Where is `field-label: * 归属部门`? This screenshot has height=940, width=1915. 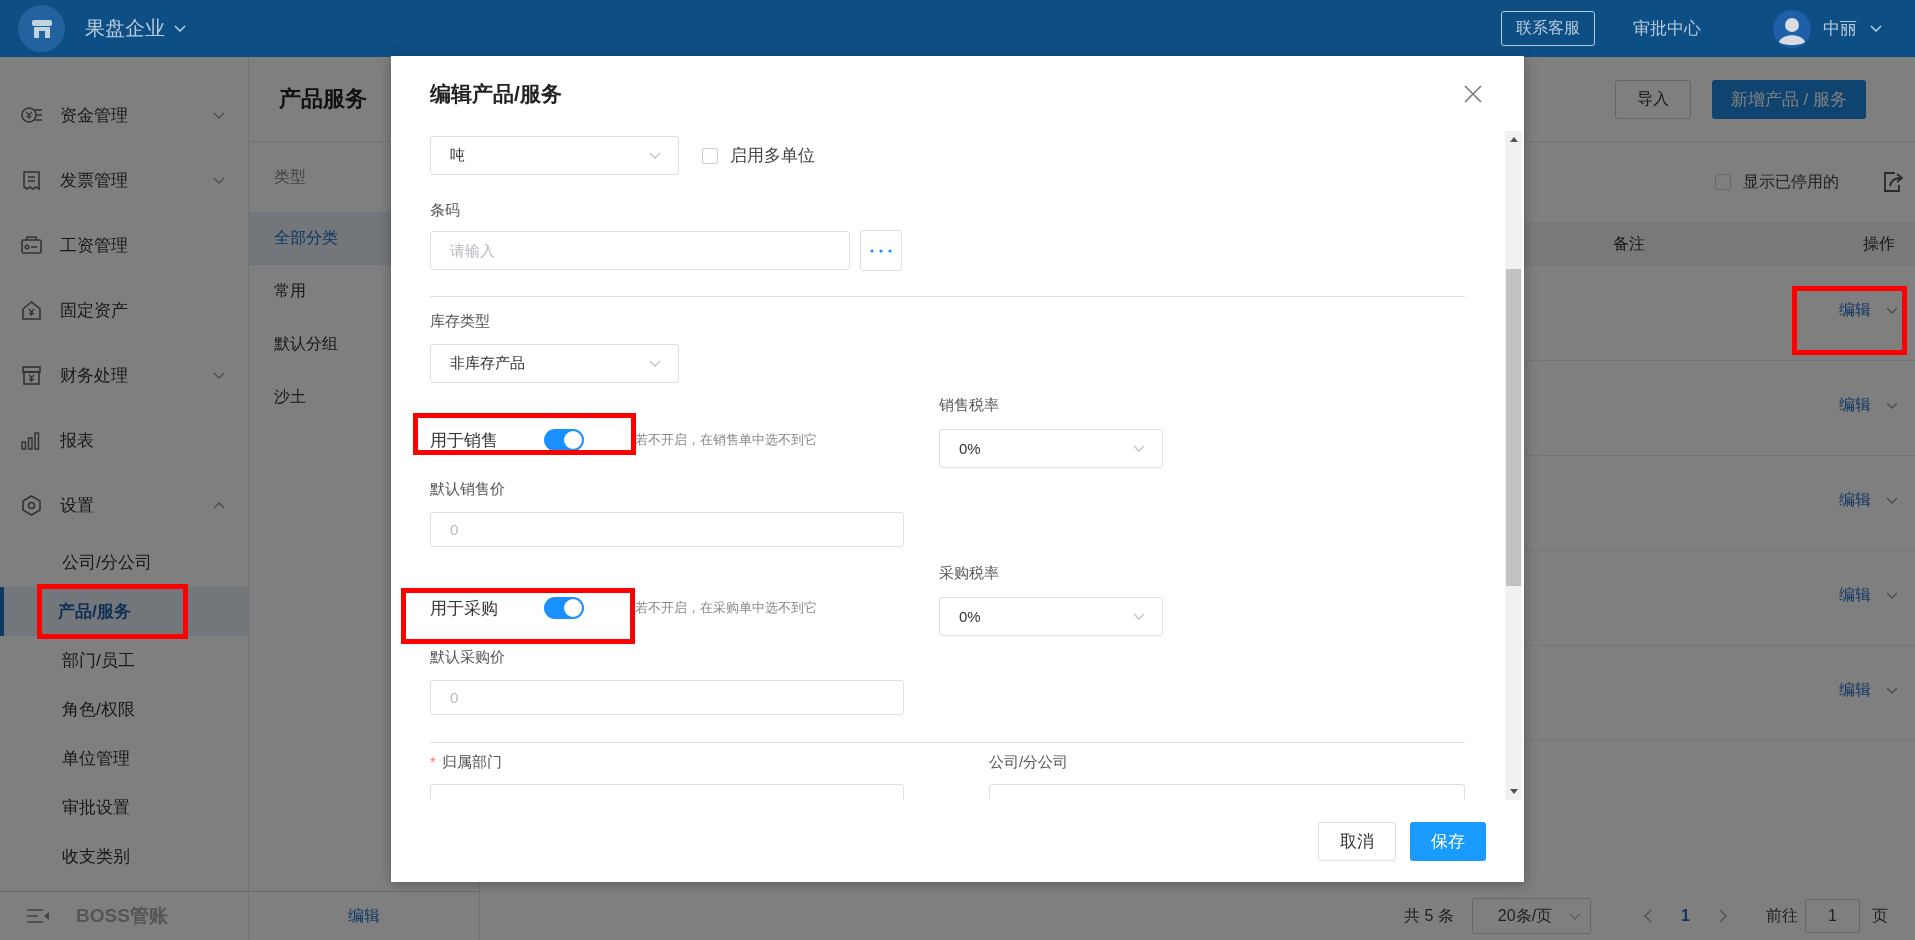 field-label: * 归属部门 is located at coordinates (466, 762).